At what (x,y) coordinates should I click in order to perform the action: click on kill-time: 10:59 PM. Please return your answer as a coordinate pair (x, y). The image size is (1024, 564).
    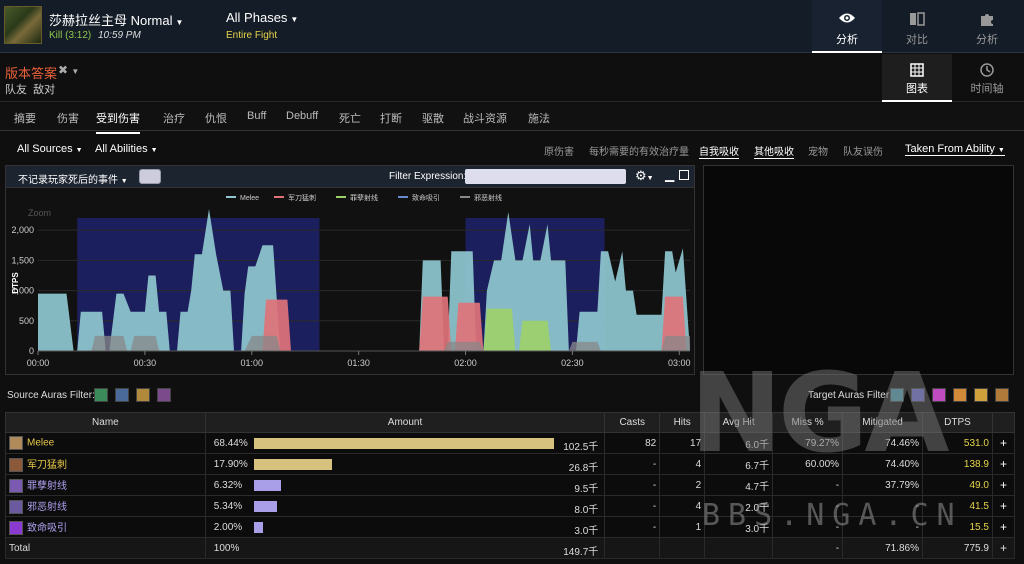
    Looking at the image, I should click on (119, 35).